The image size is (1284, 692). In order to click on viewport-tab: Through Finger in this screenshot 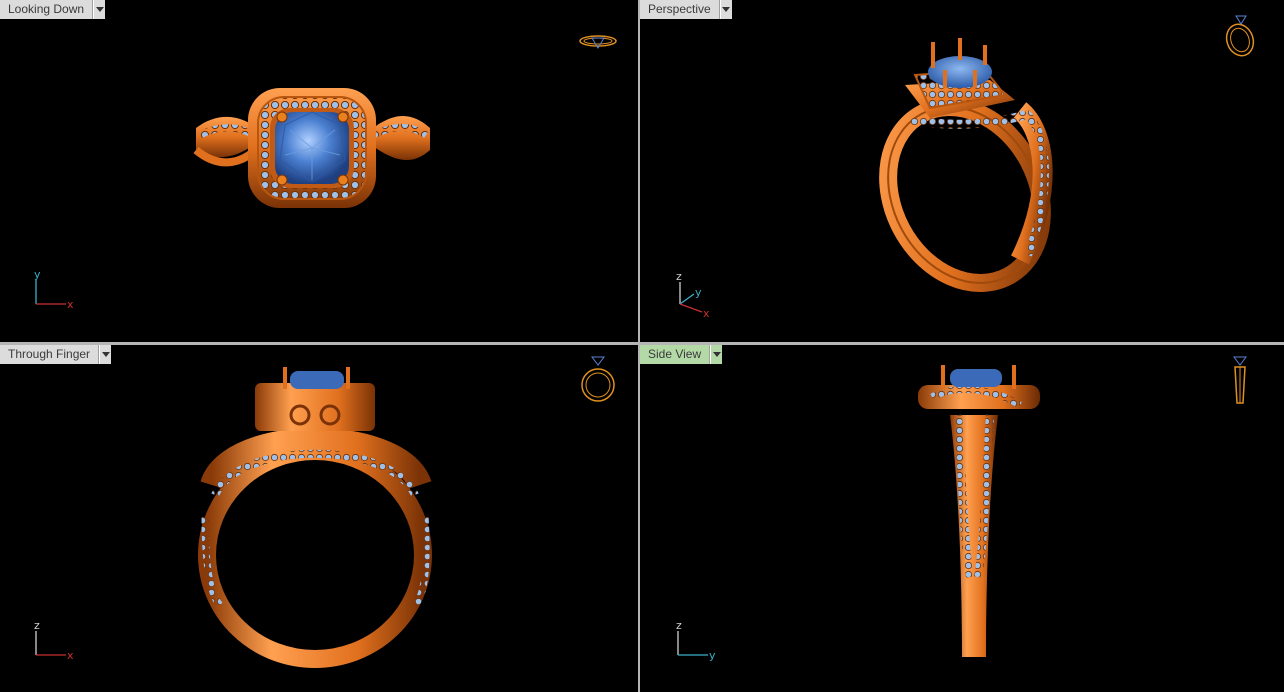, I will do `click(56, 354)`.